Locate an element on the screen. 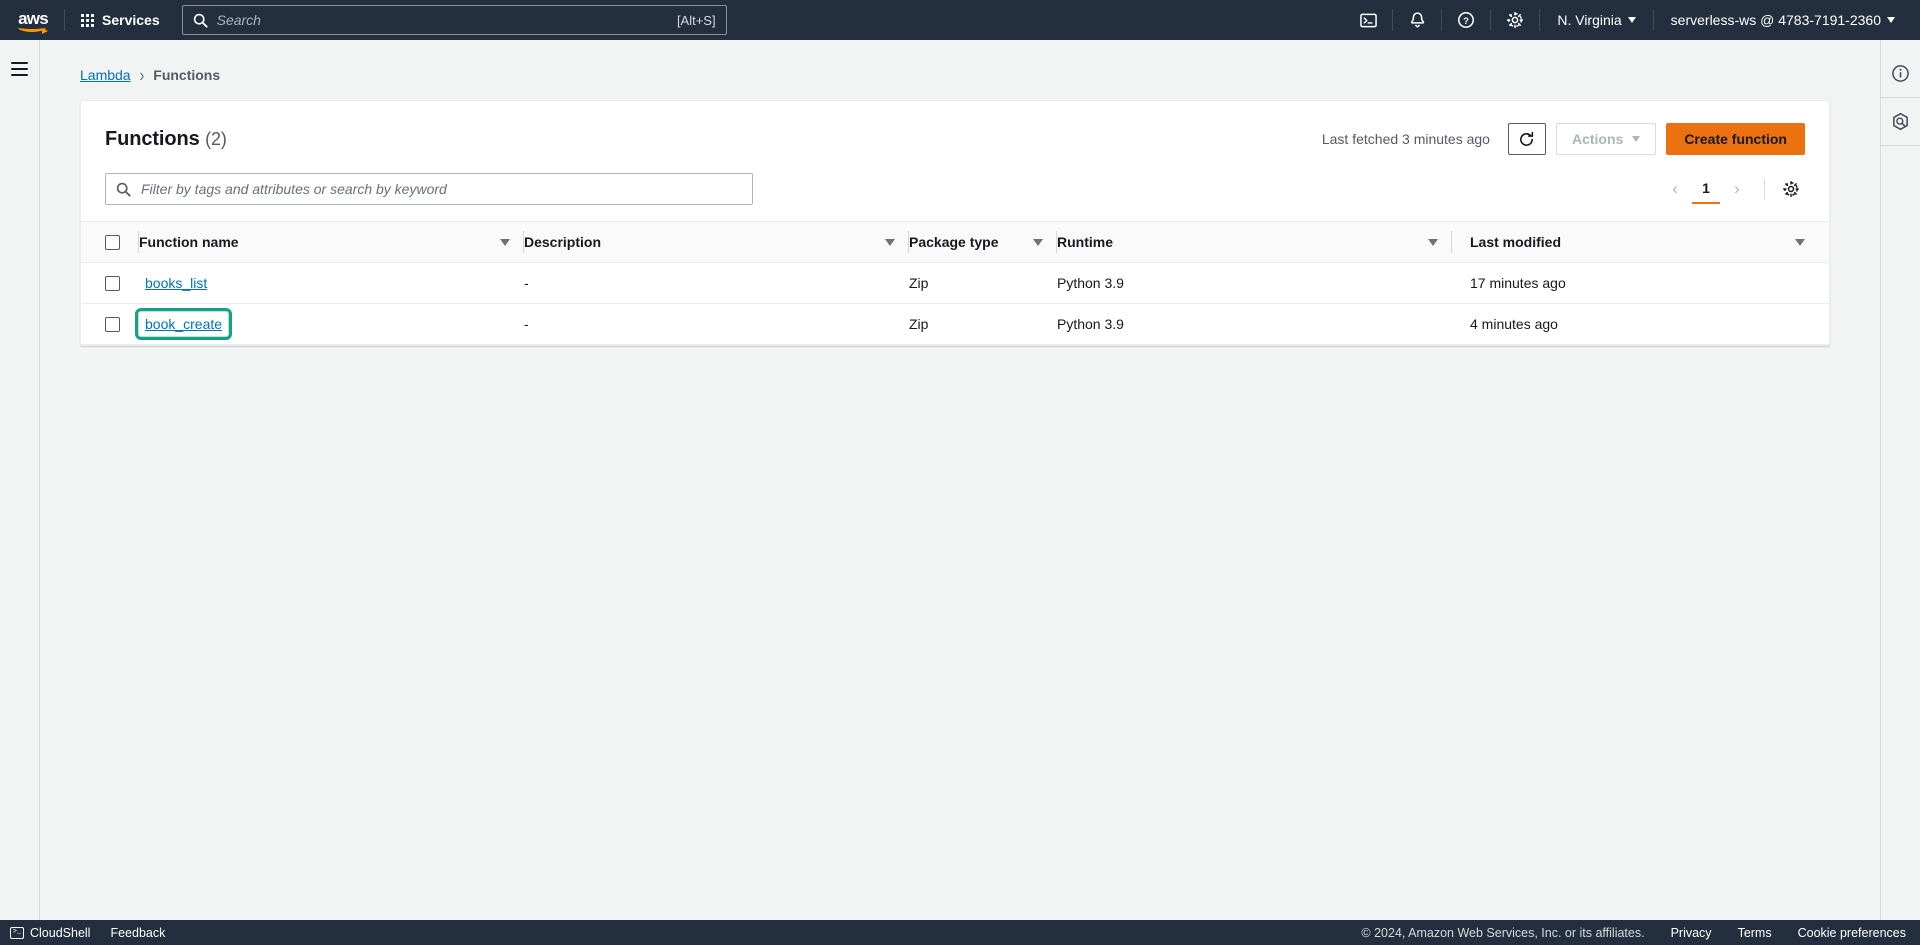  filter-row: ‹ 1 › is located at coordinates (955, 190).